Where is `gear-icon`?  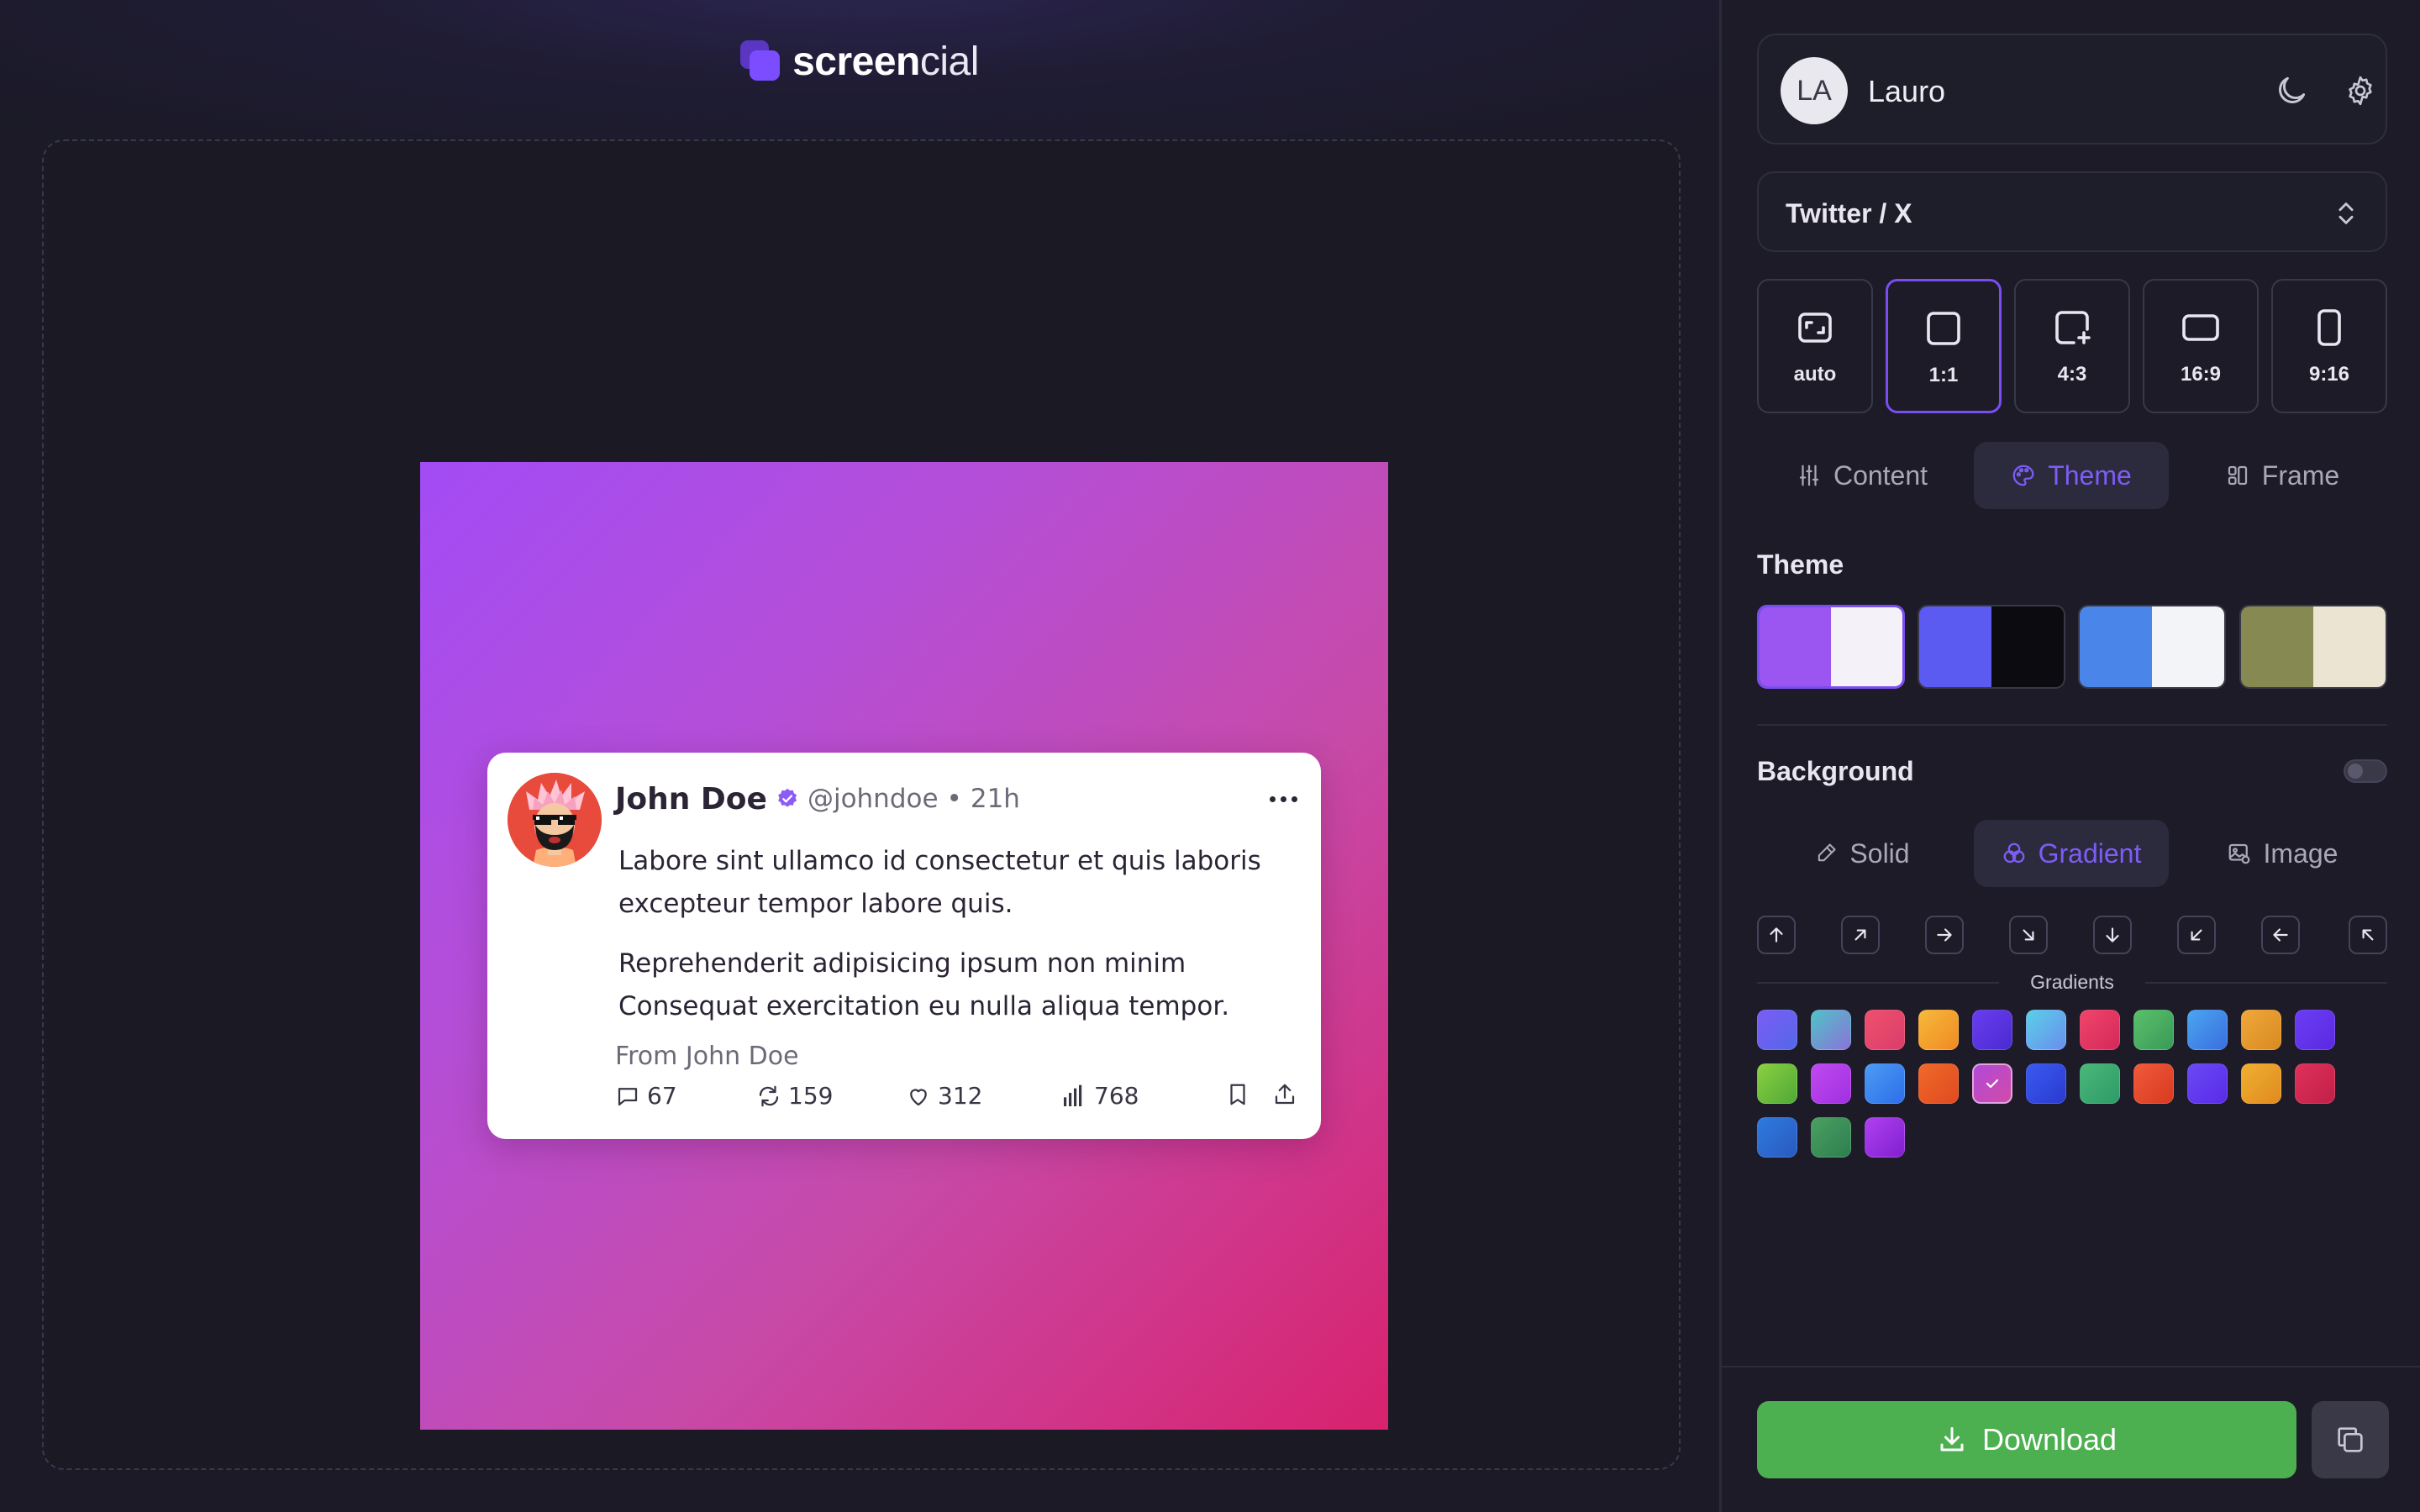
gear-icon is located at coordinates (2360, 91).